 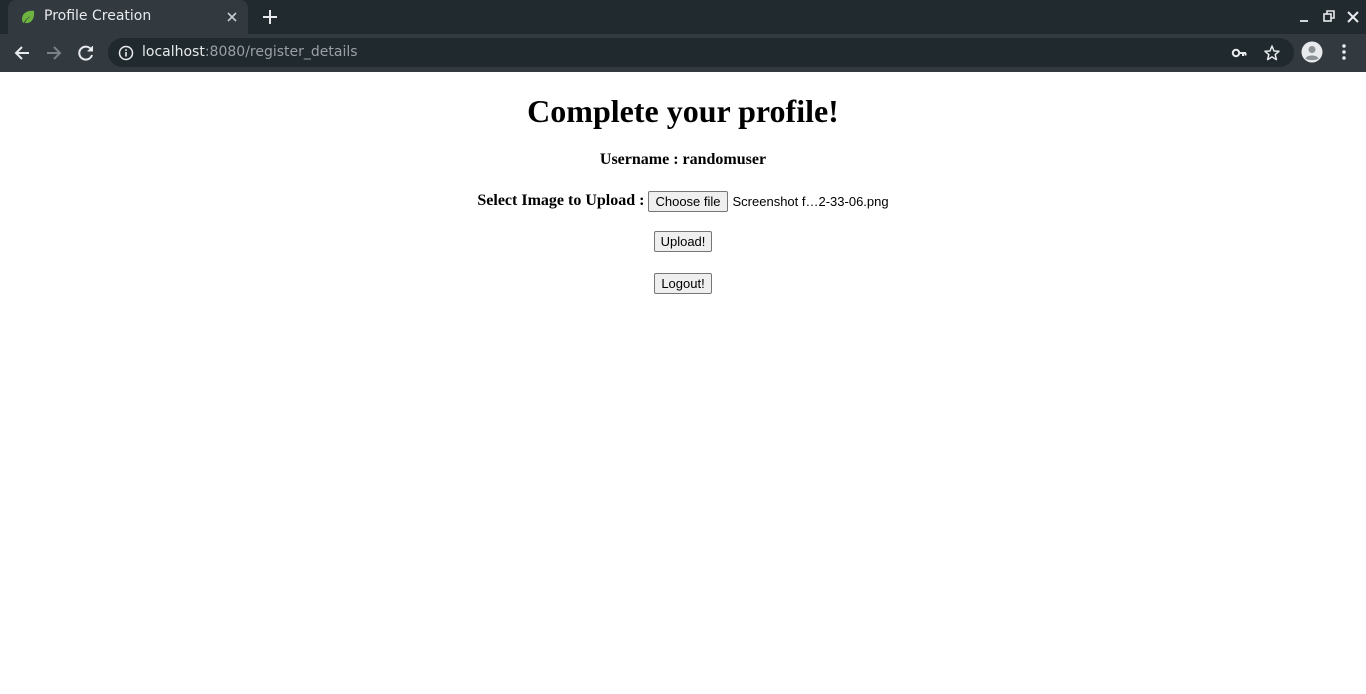 I want to click on restore-icon, so click(x=1329, y=17).